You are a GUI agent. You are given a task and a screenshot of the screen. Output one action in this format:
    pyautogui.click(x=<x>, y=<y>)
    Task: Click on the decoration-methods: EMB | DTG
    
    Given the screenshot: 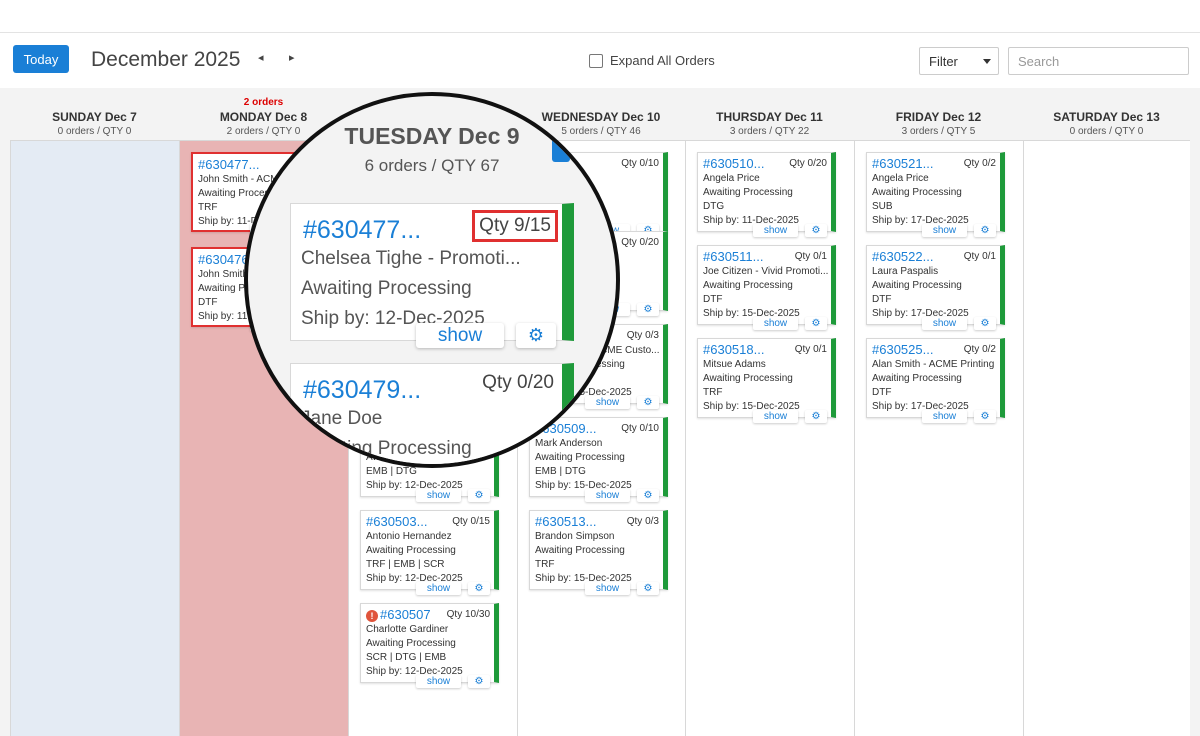 What is the action you would take?
    pyautogui.click(x=391, y=471)
    